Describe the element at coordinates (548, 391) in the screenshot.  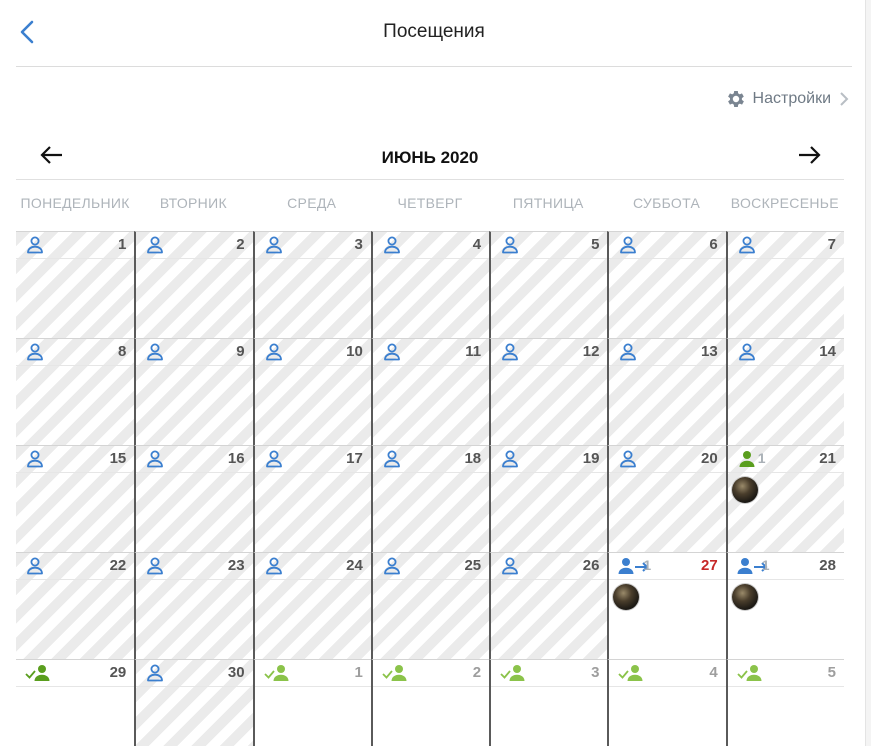
I see `calendar-day-cell: 12` at that location.